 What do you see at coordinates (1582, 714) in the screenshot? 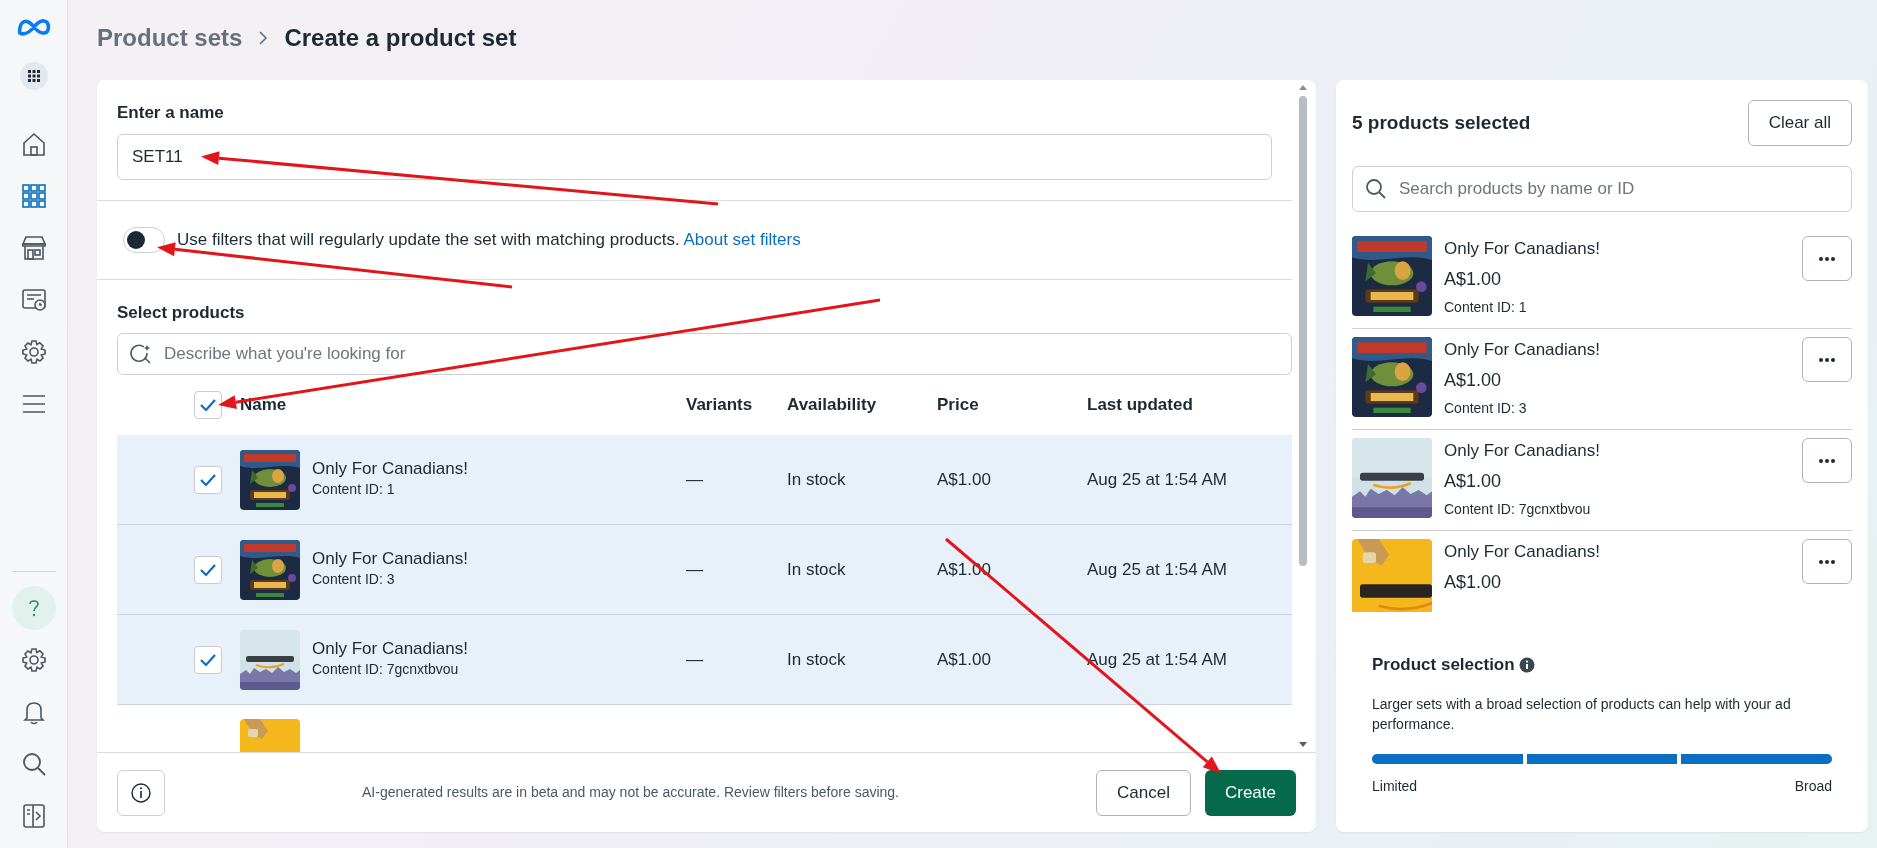
I see `description-text: Larger sets with a broad selection of products can help with your ad performance.` at bounding box center [1582, 714].